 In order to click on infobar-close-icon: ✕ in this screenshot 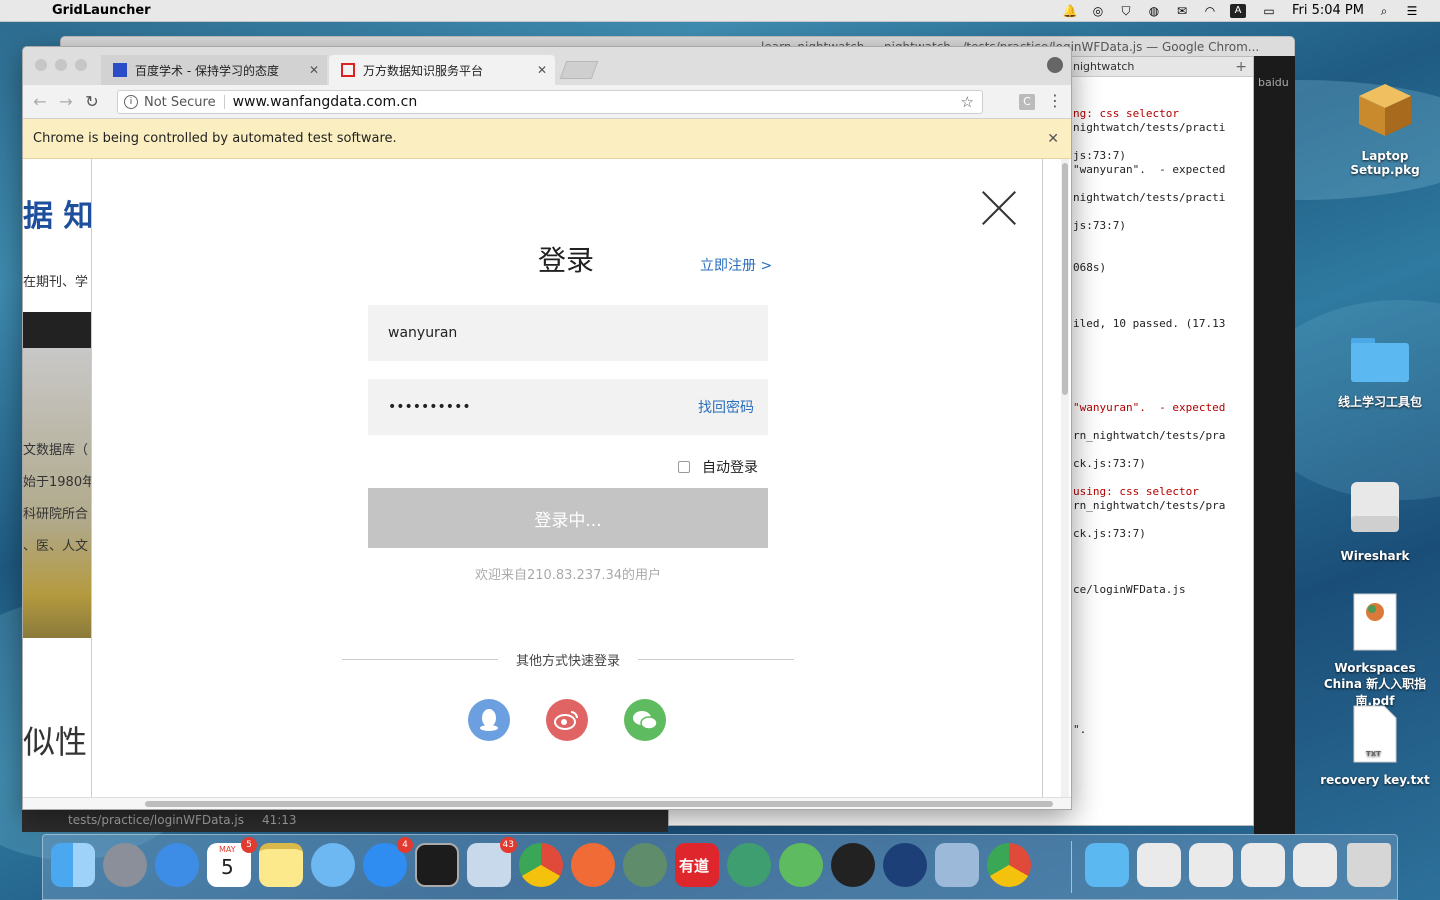, I will do `click(1053, 139)`.